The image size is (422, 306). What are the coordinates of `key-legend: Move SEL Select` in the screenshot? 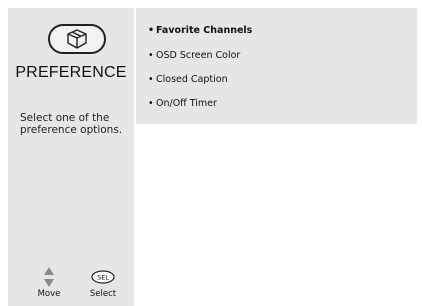 It's located at (71, 286).